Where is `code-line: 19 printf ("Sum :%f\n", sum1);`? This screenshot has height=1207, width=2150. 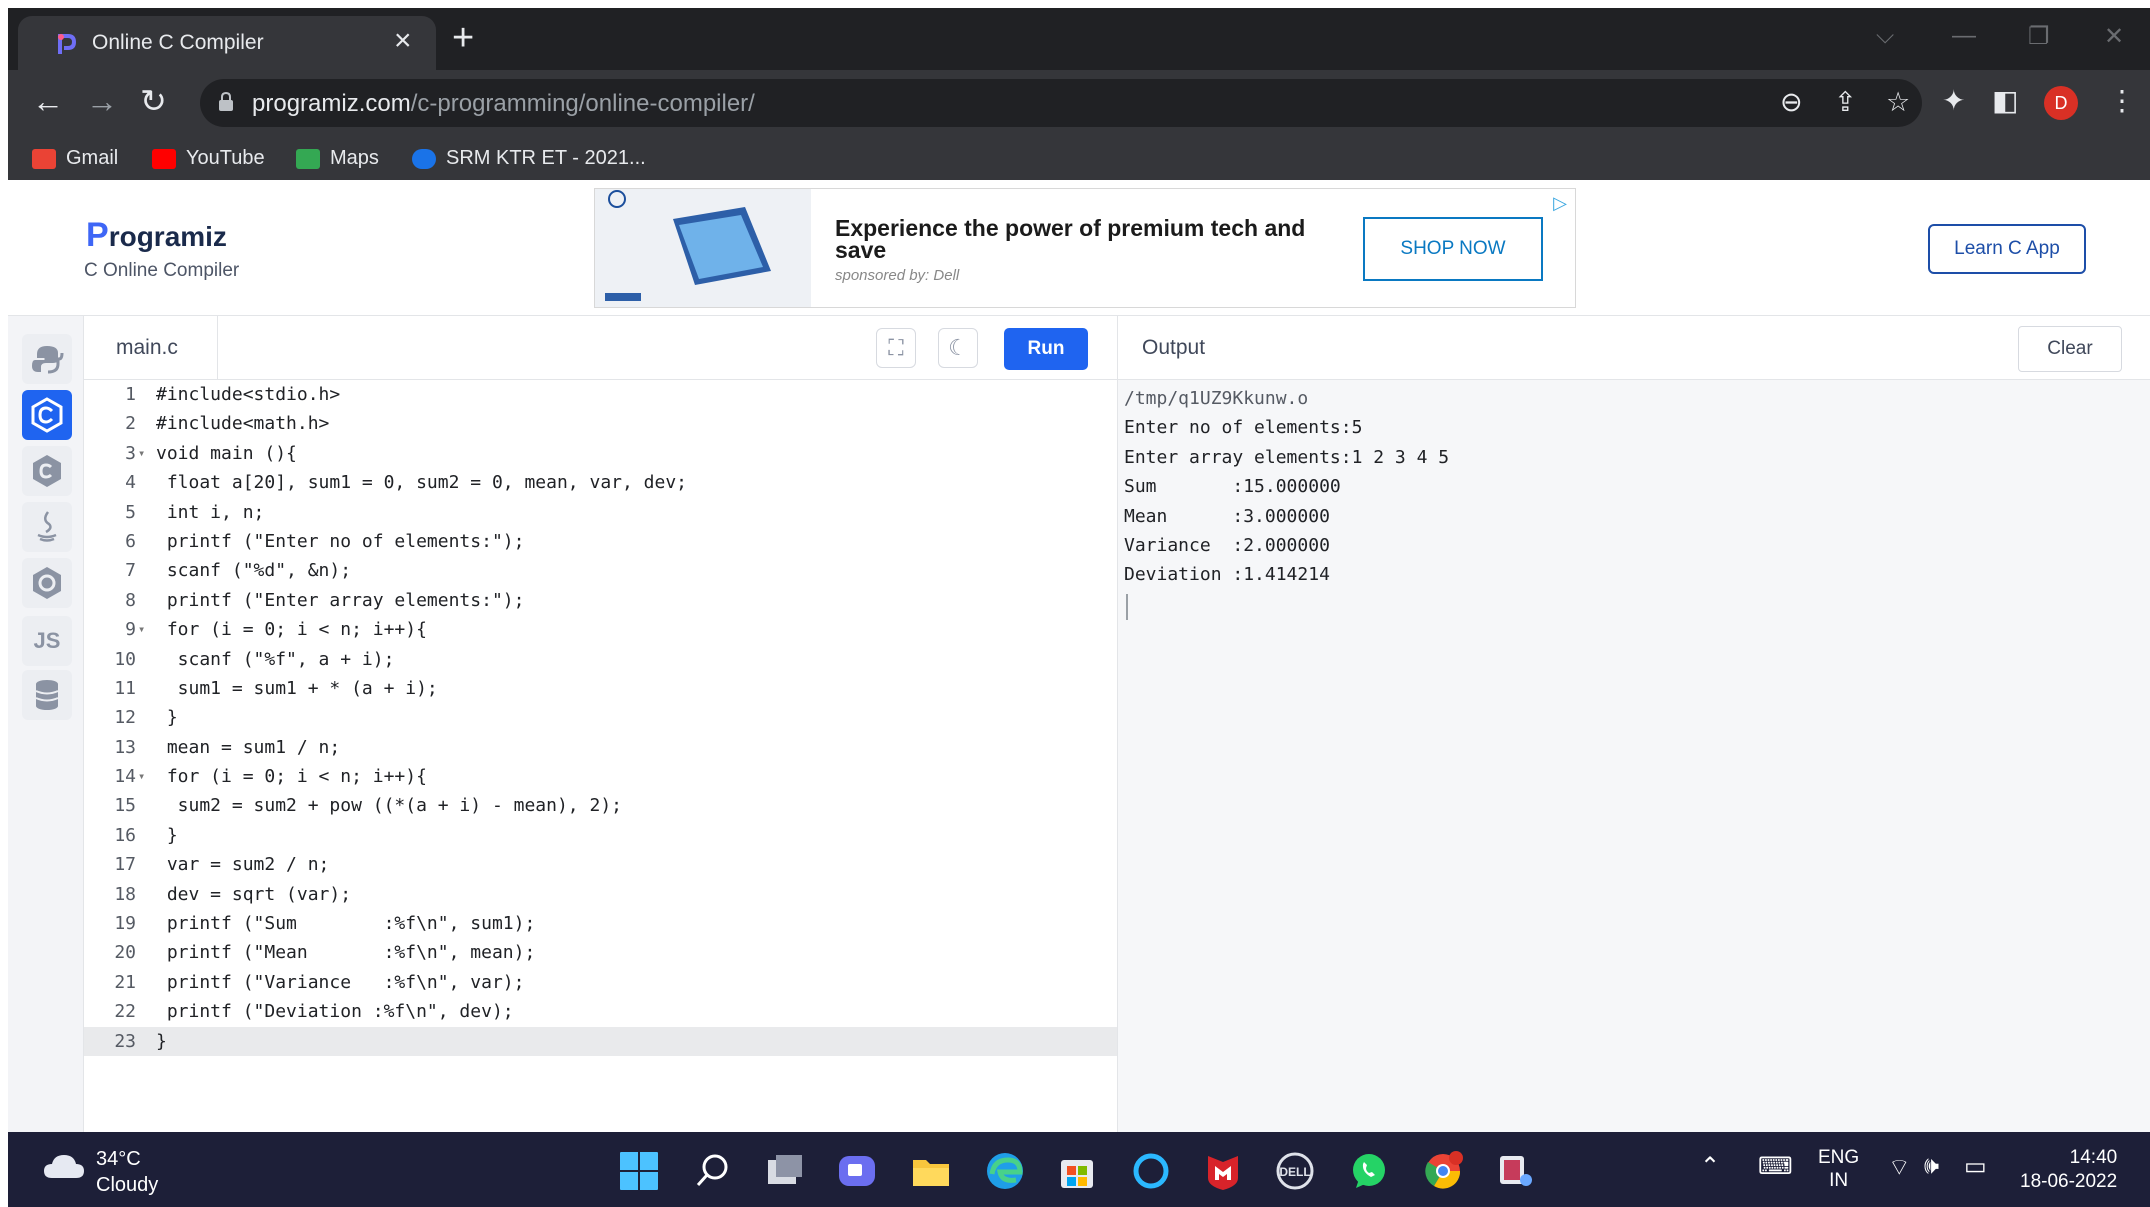
code-line: 19 printf ("Sum :%f\n", sum1); is located at coordinates (600, 923).